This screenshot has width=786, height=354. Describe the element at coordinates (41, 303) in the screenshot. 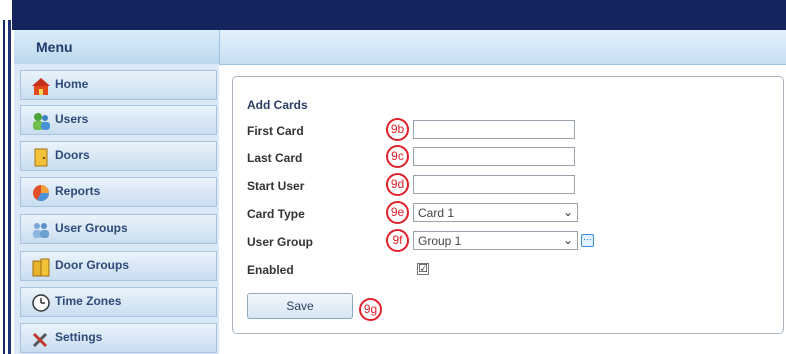

I see `clock-icon` at that location.